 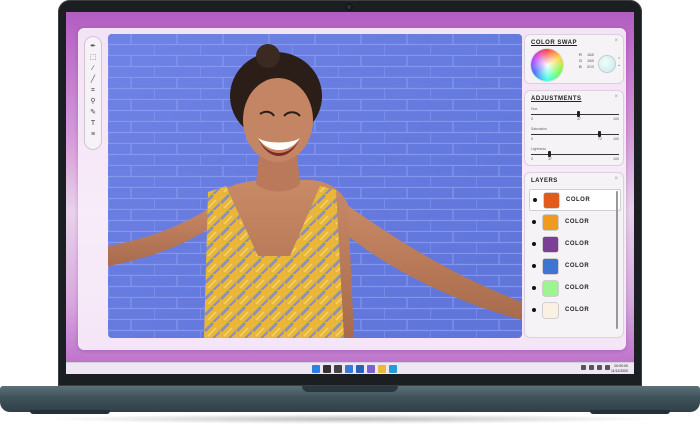 I want to click on slider-current: 72, so click(x=600, y=139).